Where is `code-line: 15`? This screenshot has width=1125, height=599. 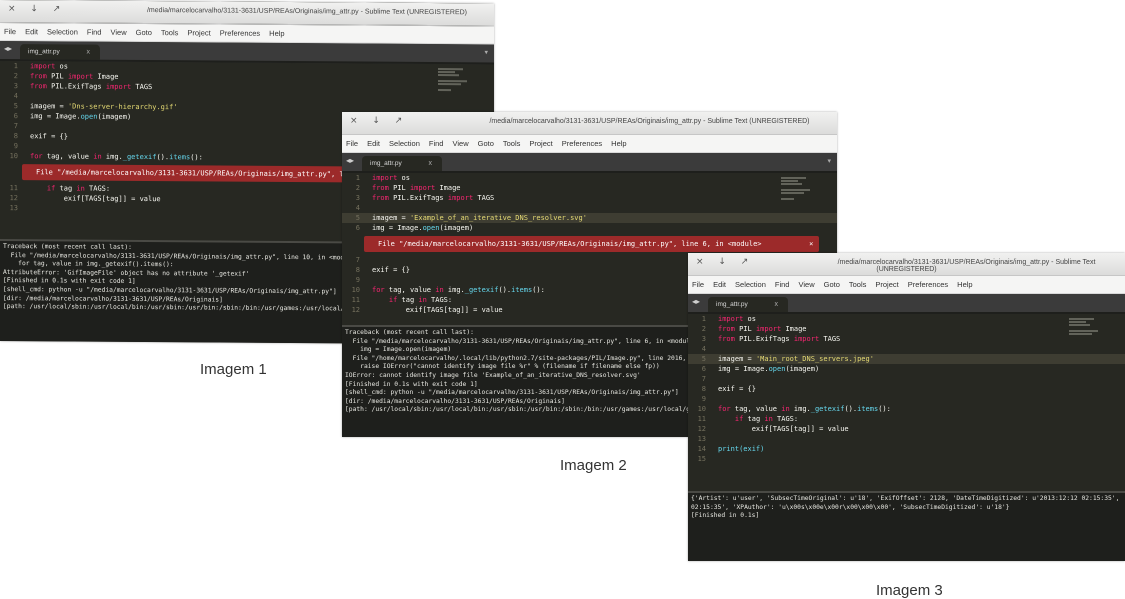
code-line: 15 is located at coordinates (701, 459).